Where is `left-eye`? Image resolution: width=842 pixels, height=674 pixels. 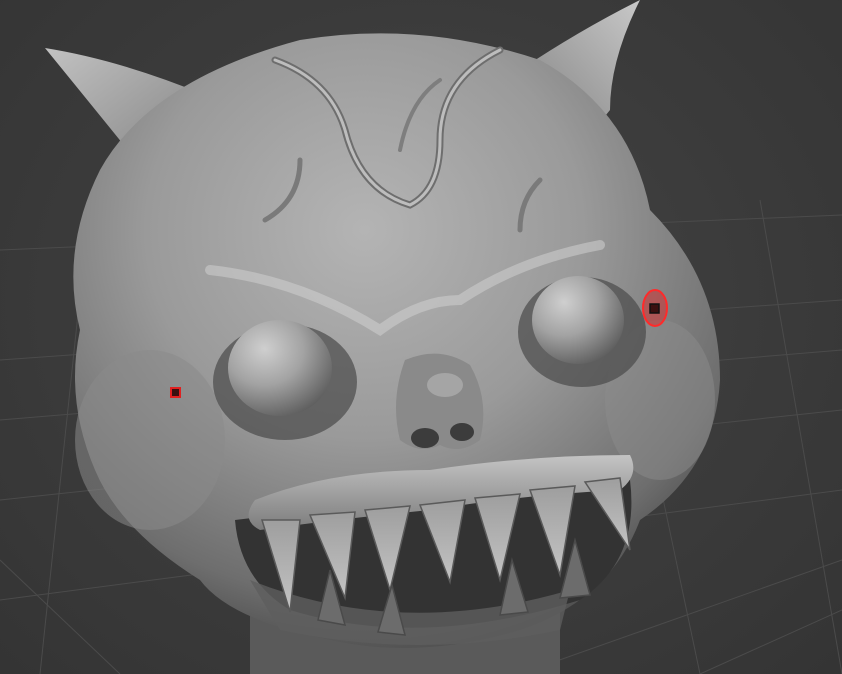
left-eye is located at coordinates (280, 368).